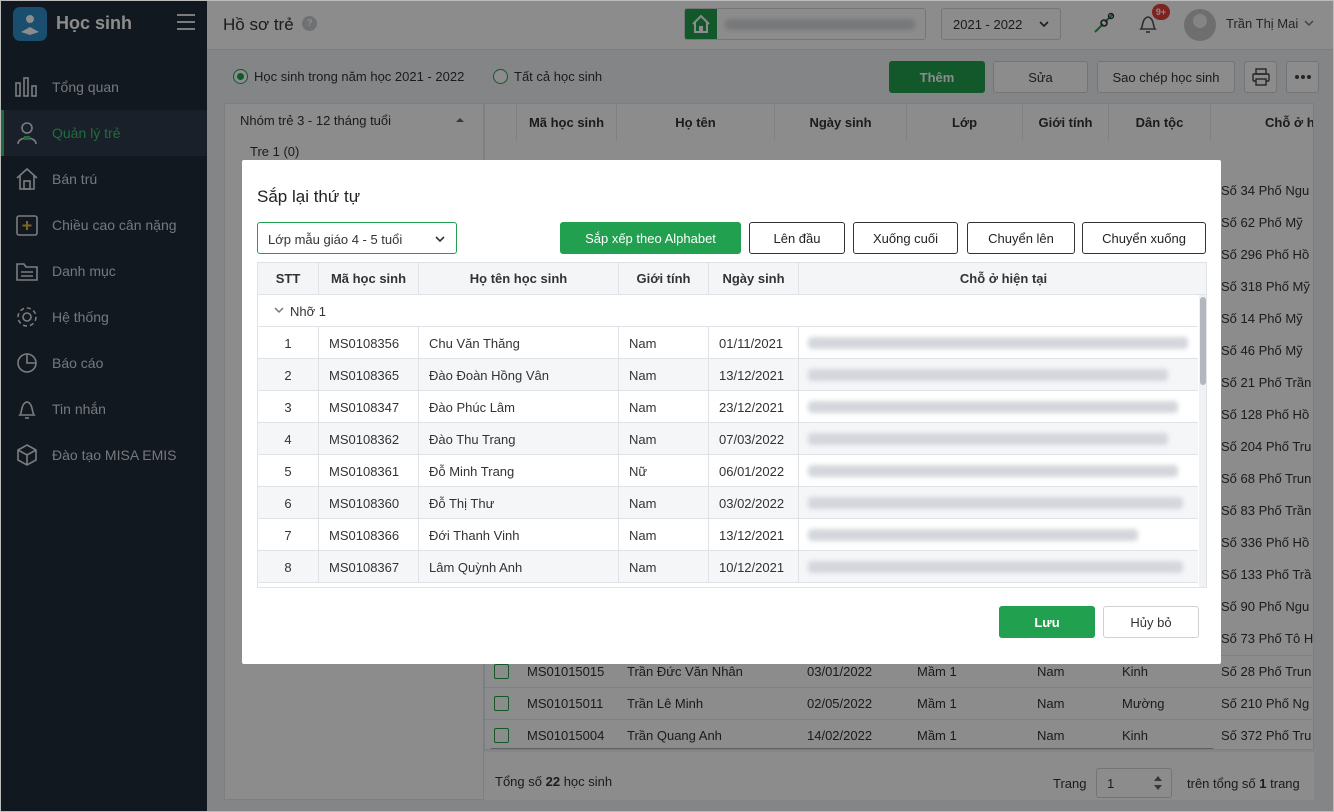 The image size is (1334, 812). What do you see at coordinates (519, 439) in the screenshot?
I see `row-student-name: Đào Thu Trang` at bounding box center [519, 439].